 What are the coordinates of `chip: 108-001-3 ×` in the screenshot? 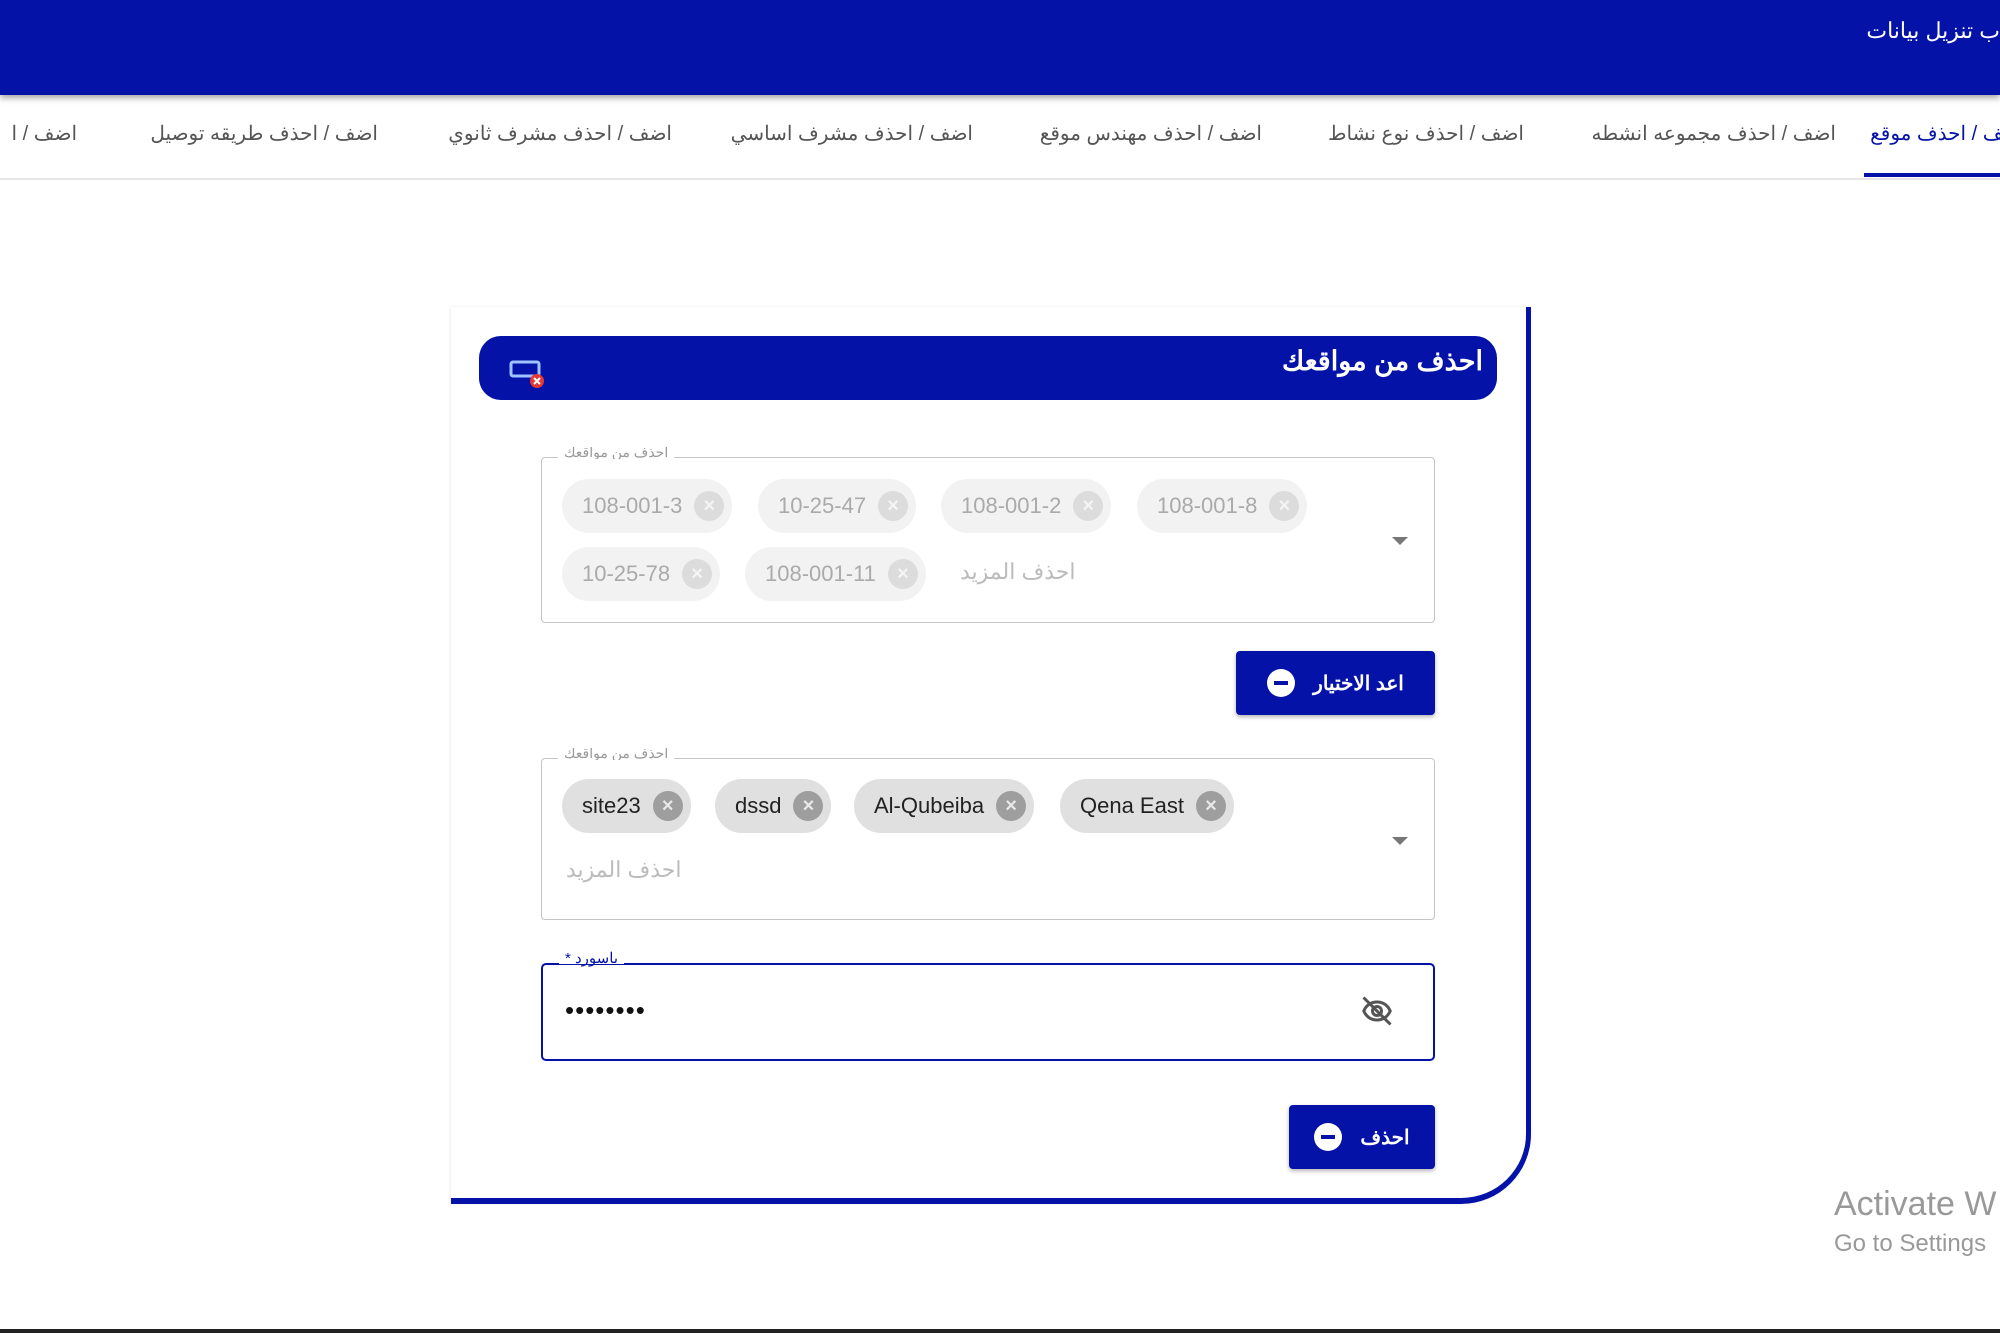 It's located at (647, 506).